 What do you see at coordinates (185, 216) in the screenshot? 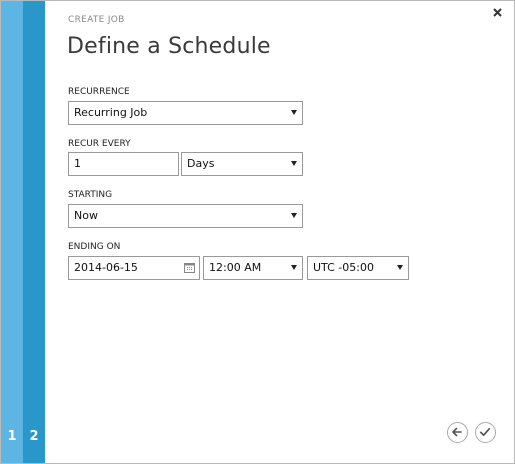
I see `starting-select: Now` at bounding box center [185, 216].